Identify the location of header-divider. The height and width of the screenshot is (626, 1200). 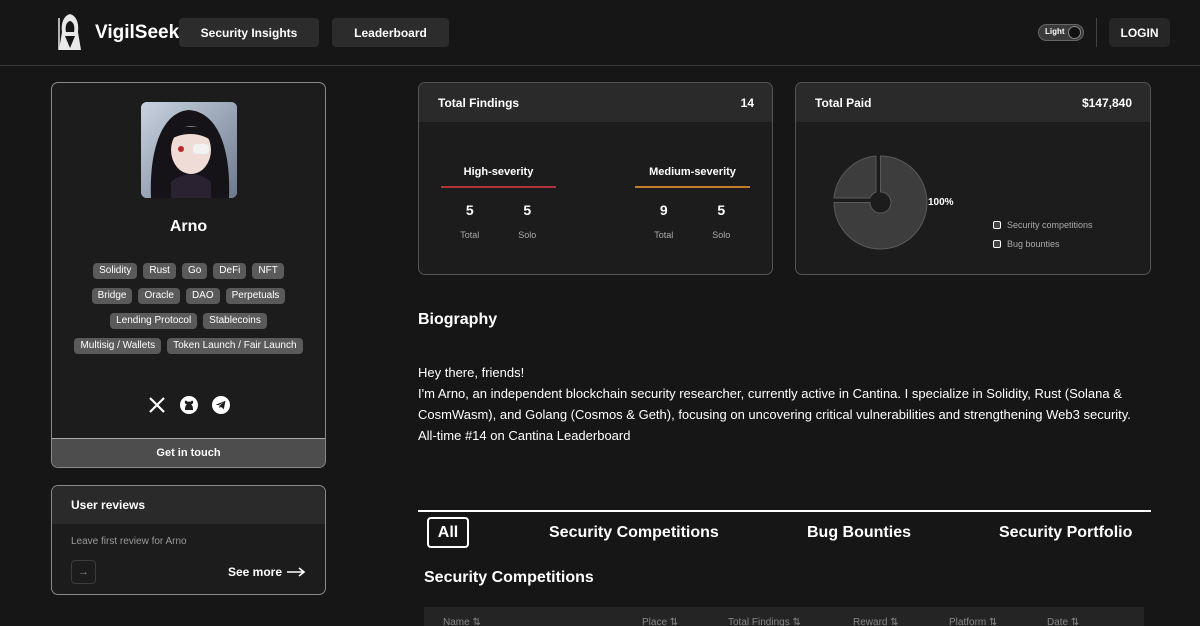
(1096, 32).